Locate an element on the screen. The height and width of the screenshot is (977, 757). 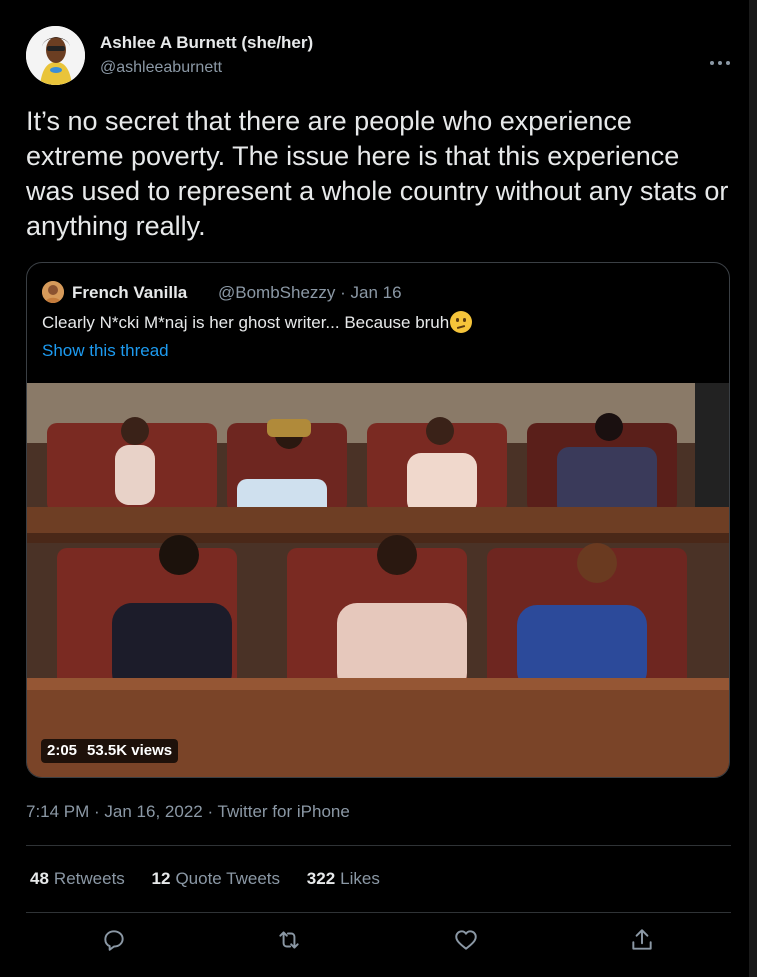
quoted-author-handle: @BombShezzy is located at coordinates (277, 292).